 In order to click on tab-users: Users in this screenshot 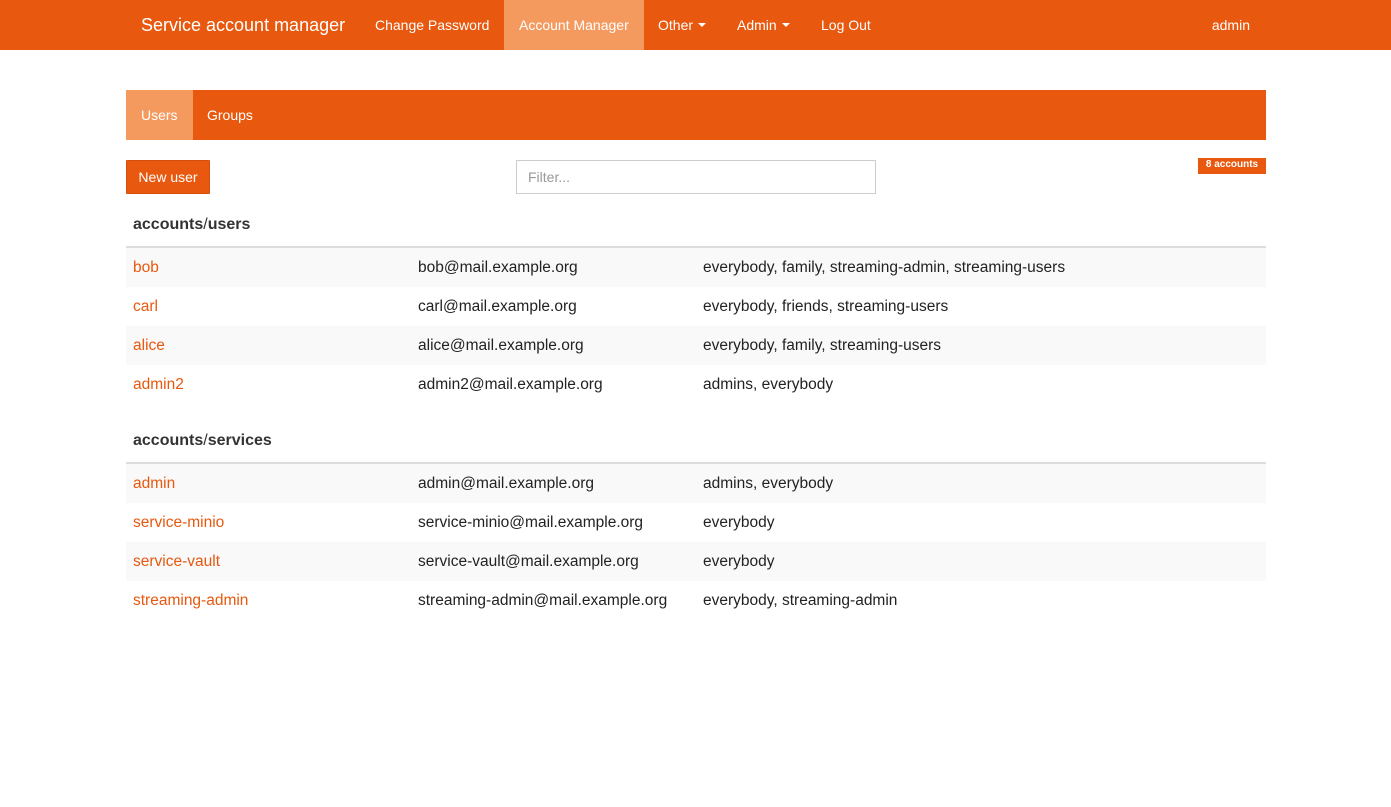, I will do `click(159, 115)`.